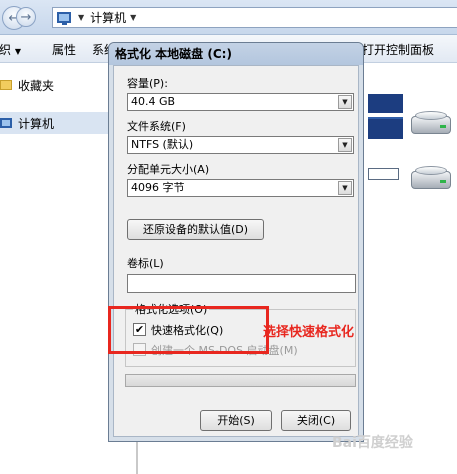 This screenshot has height=474, width=457. I want to click on filesystem-select: NTFS (默认) ▼, so click(240, 145).